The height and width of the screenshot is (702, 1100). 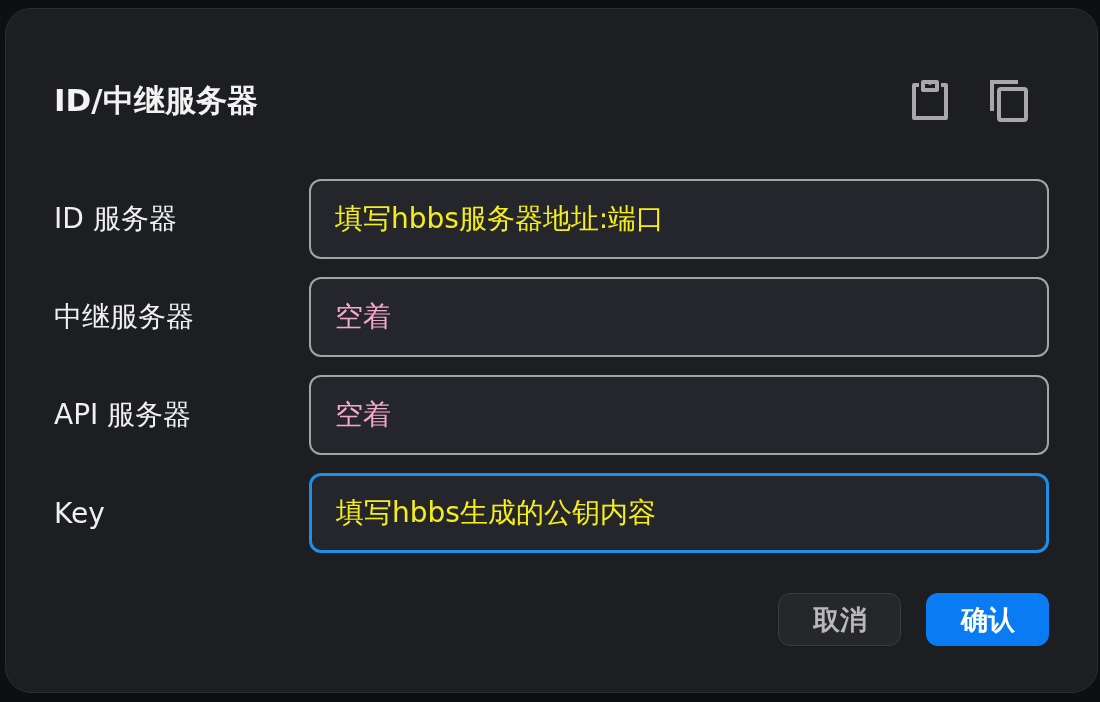 What do you see at coordinates (1009, 101) in the screenshot?
I see `copy-icon` at bounding box center [1009, 101].